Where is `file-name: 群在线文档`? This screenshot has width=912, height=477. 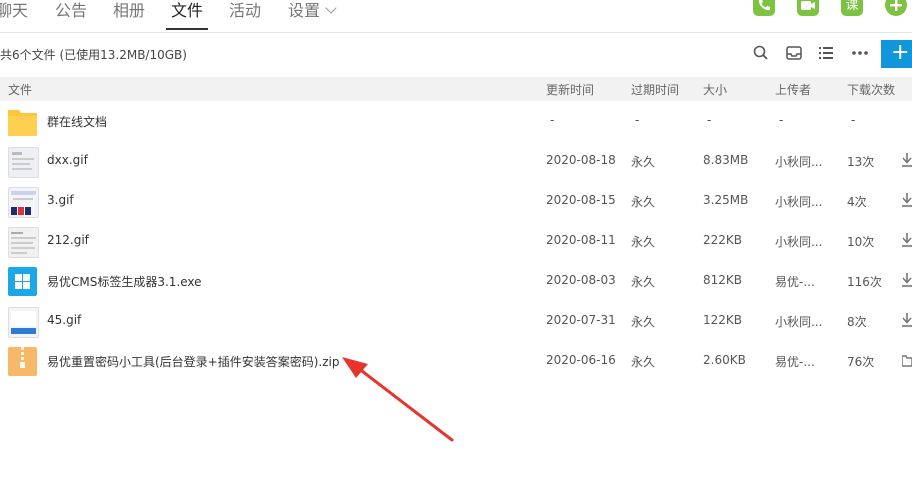 file-name: 群在线文档 is located at coordinates (77, 121).